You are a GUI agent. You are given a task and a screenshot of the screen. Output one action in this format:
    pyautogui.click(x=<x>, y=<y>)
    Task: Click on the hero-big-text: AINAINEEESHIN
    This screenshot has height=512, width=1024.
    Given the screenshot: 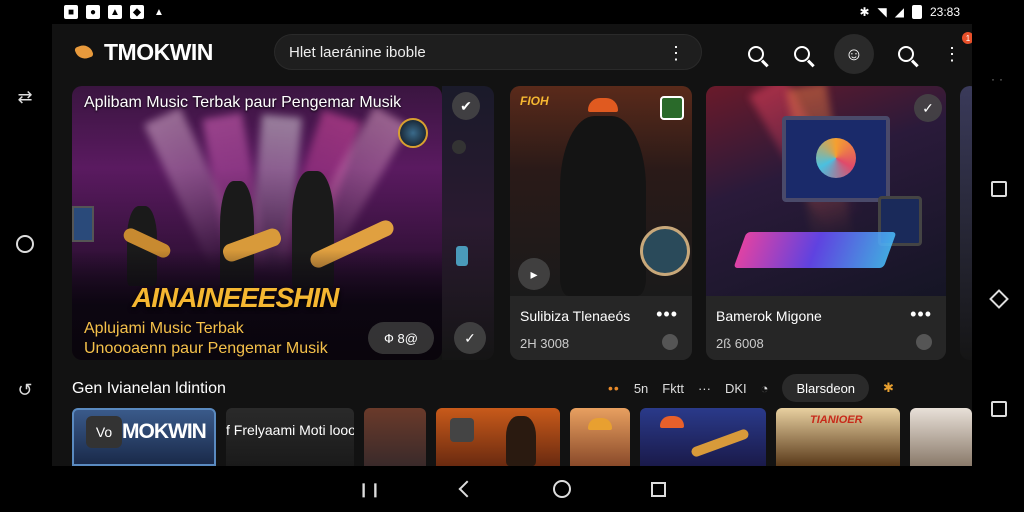 What is the action you would take?
    pyautogui.click(x=235, y=297)
    